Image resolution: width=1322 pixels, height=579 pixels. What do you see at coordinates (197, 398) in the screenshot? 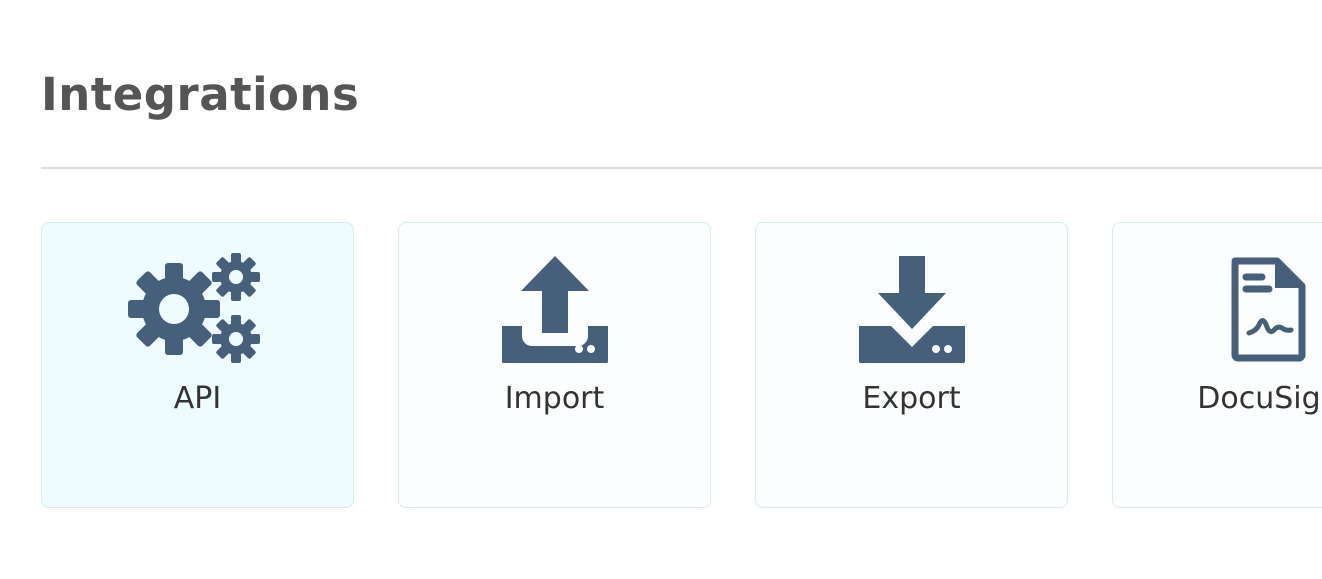
I see `integration-card-label: API` at bounding box center [197, 398].